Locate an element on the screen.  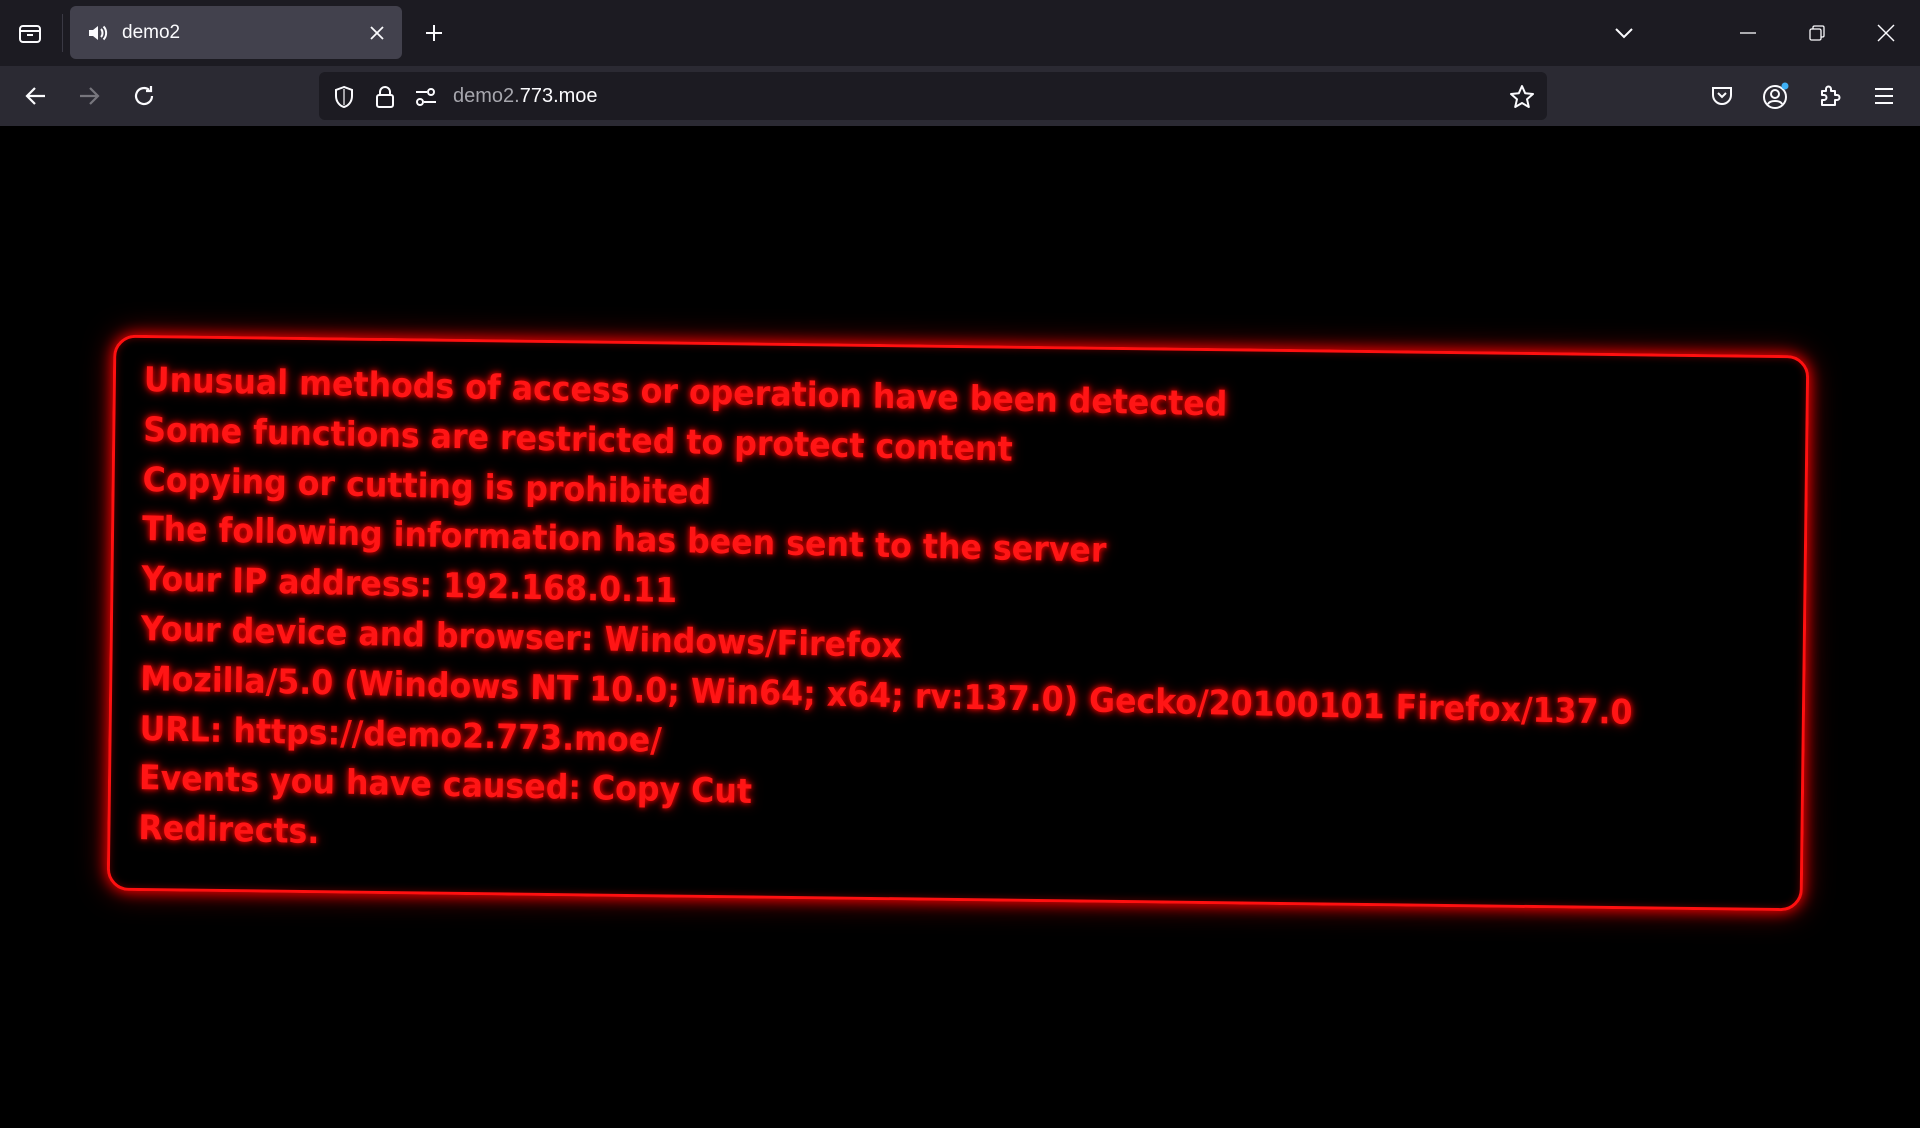
url-text: demo2.773.moe is located at coordinates (525, 96).